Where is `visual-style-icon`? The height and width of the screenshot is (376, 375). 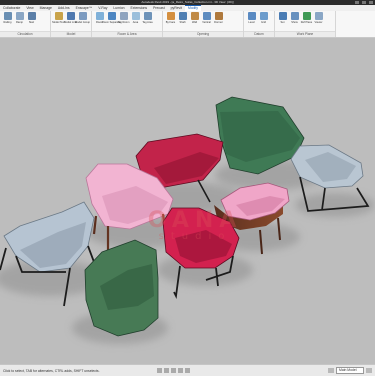
visual-style-icon is located at coordinates (173, 370).